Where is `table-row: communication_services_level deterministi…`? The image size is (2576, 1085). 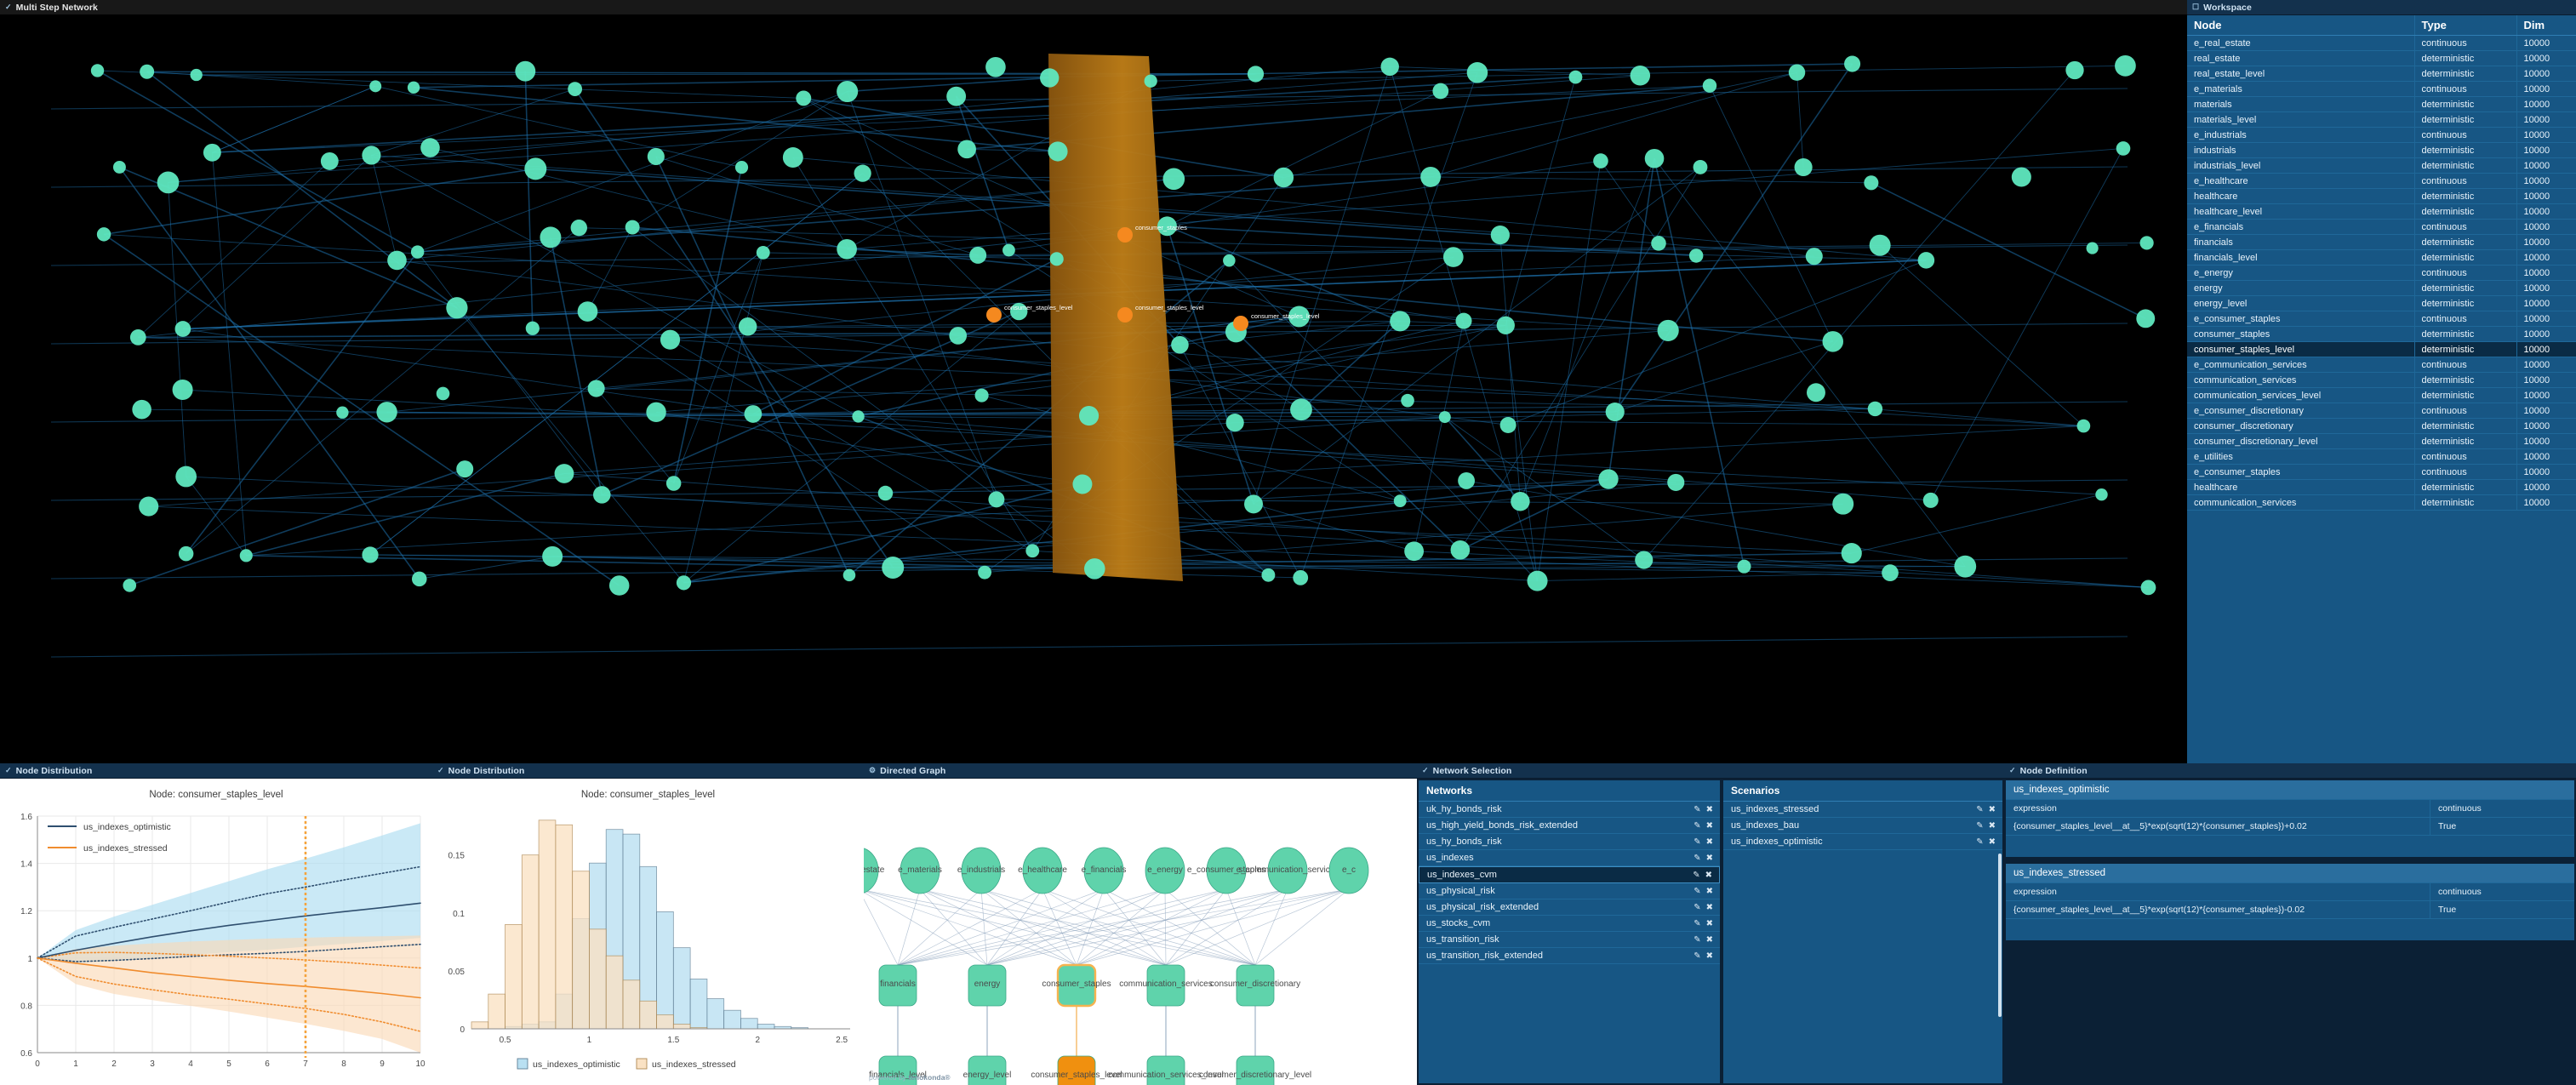
table-row: communication_services_level deterministi… is located at coordinates (2381, 395).